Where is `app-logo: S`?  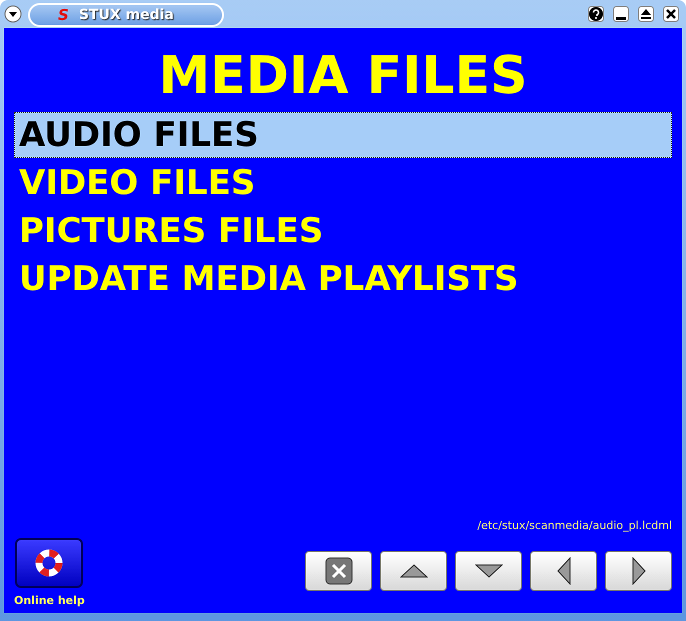 app-logo: S is located at coordinates (63, 15).